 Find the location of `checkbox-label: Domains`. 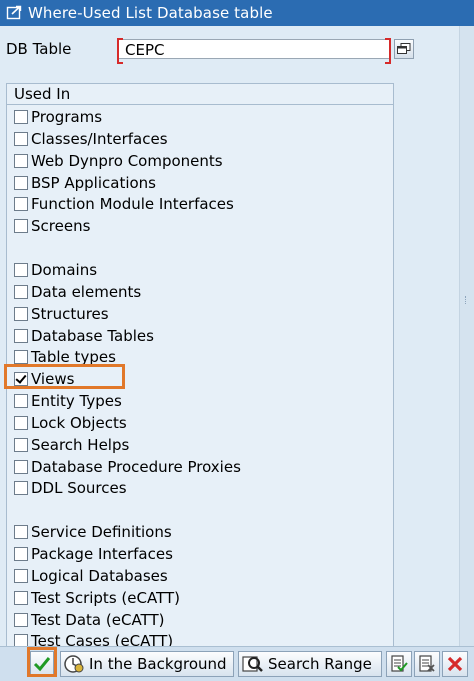

checkbox-label: Domains is located at coordinates (64, 269).